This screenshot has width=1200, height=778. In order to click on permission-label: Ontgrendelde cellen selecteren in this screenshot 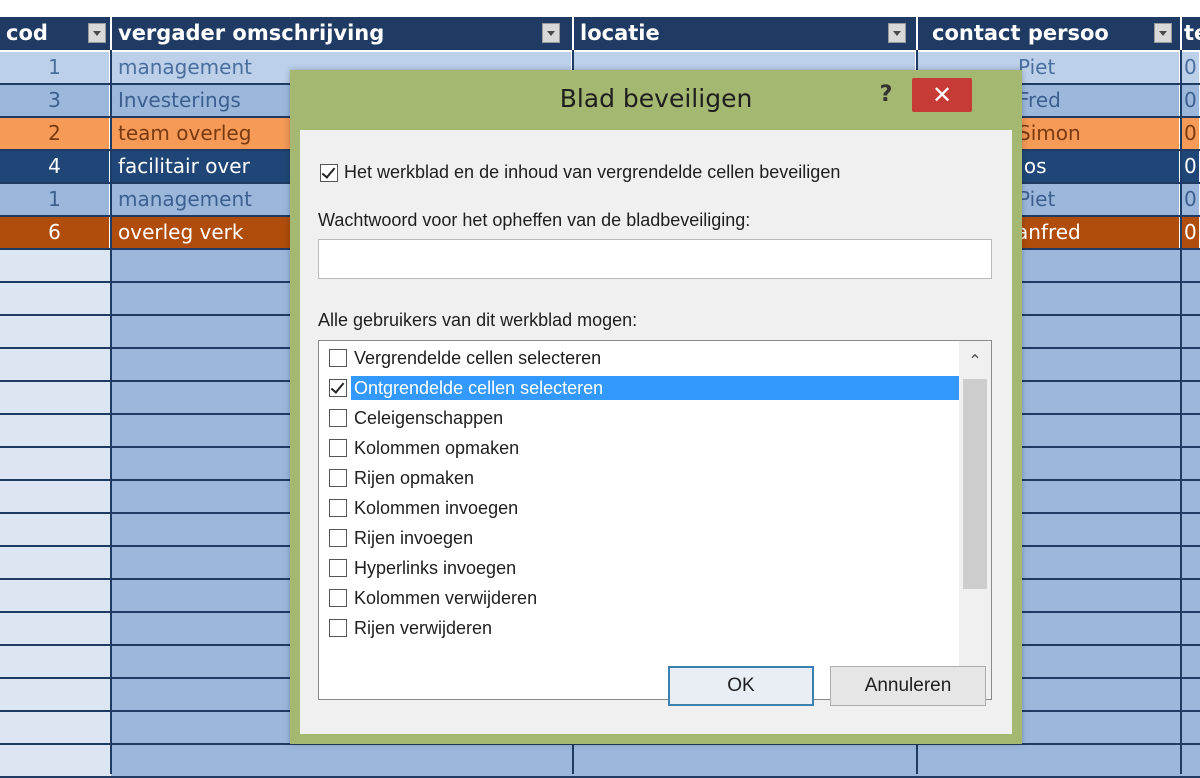, I will do `click(655, 388)`.